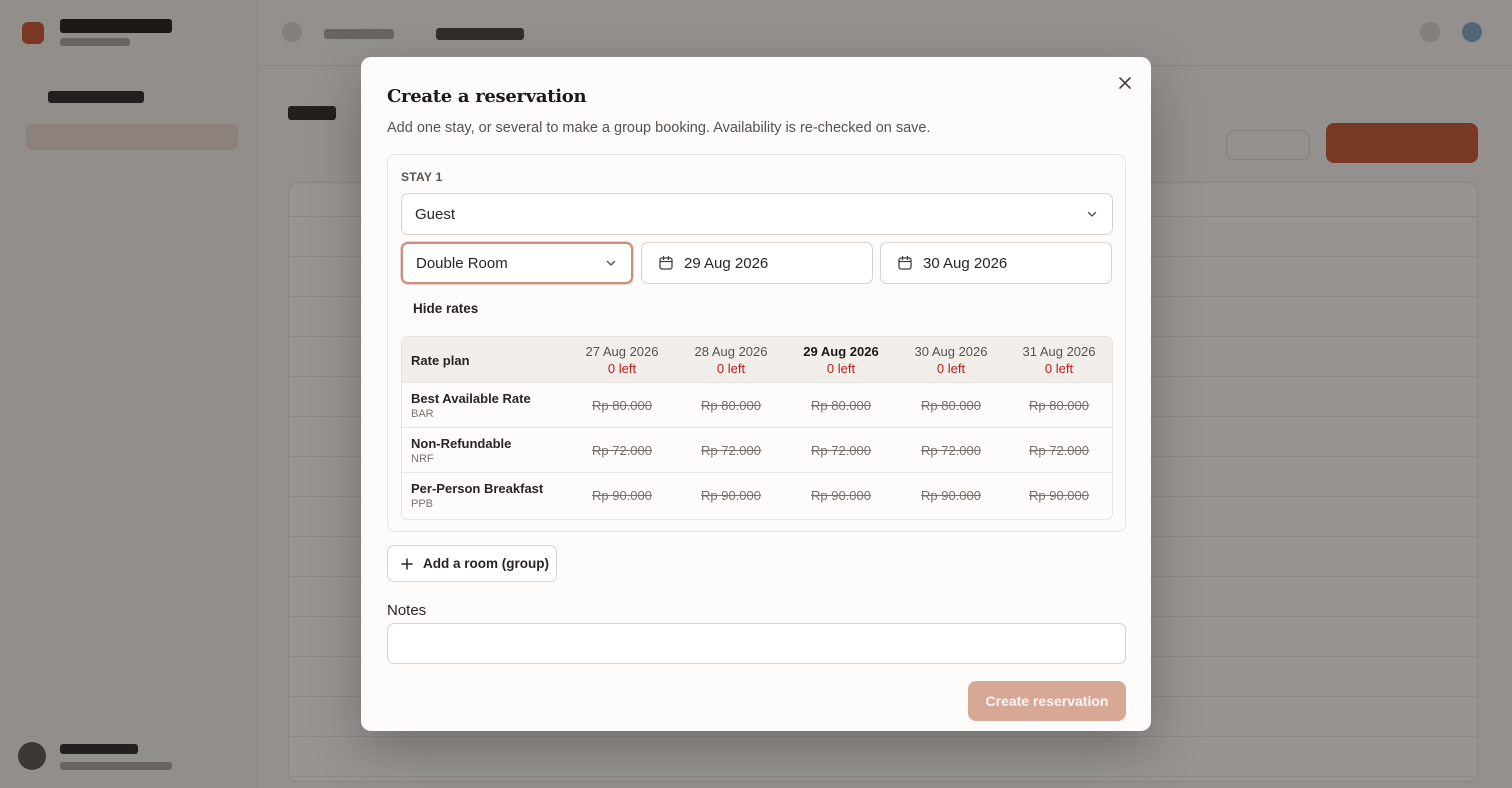 The width and height of the screenshot is (1512, 788). What do you see at coordinates (471, 398) in the screenshot?
I see `rate-plan-name: Best Available Rate` at bounding box center [471, 398].